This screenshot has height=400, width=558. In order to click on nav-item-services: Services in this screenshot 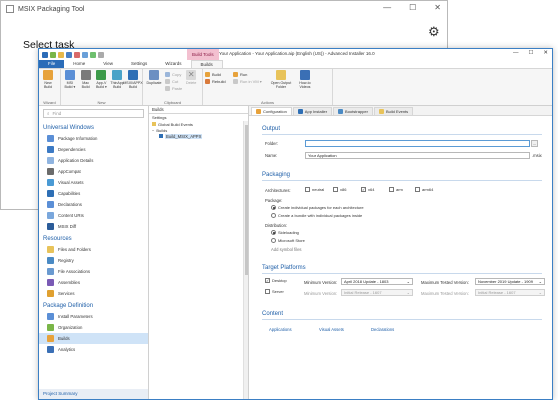, I will do `click(93, 293)`.